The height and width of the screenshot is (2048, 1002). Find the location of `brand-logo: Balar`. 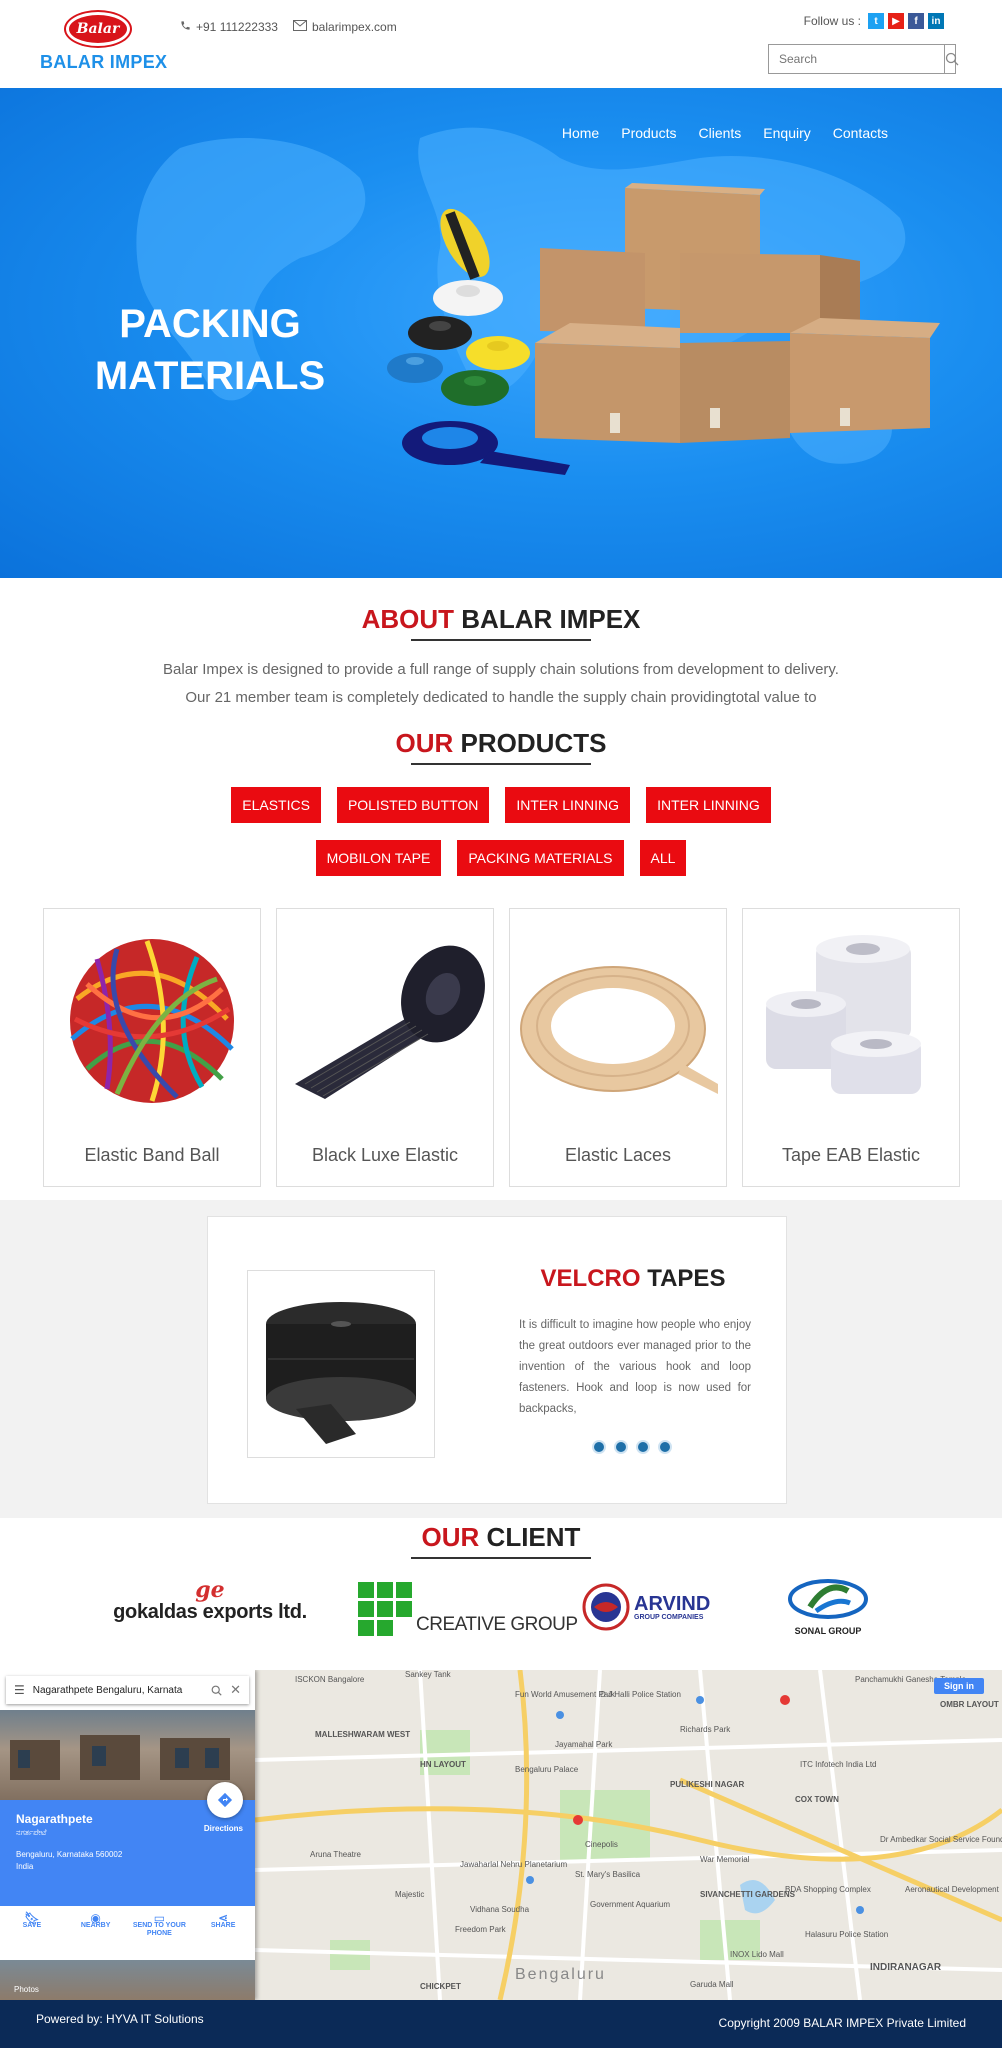

brand-logo: Balar is located at coordinates (98, 29).